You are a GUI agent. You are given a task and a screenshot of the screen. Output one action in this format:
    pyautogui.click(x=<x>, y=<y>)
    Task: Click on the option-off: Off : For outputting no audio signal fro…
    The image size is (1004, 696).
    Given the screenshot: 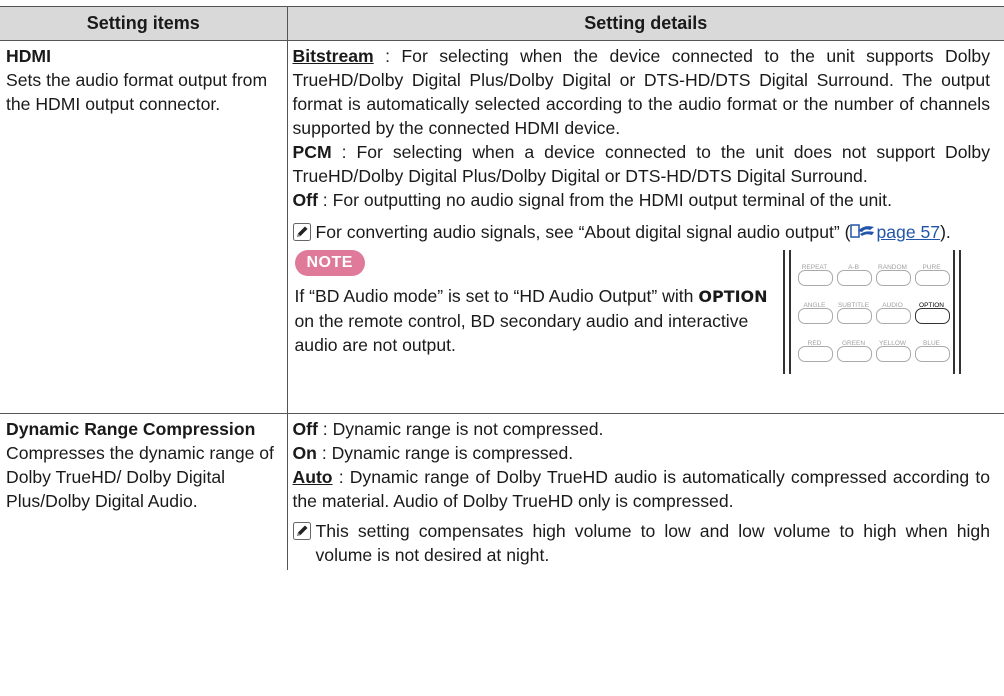 What is the action you would take?
    pyautogui.click(x=642, y=200)
    